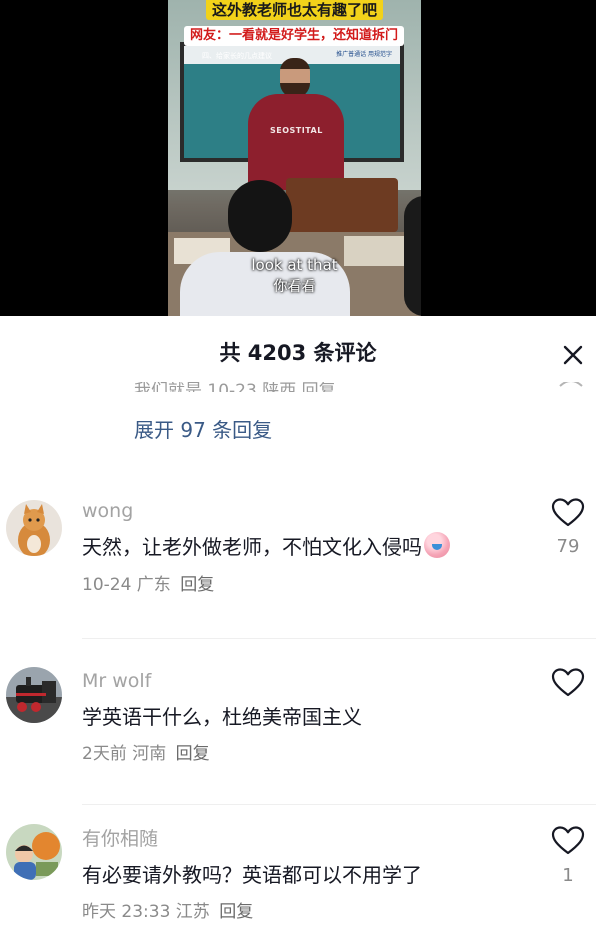  What do you see at coordinates (294, 265) in the screenshot?
I see `caption-english: look at that` at bounding box center [294, 265].